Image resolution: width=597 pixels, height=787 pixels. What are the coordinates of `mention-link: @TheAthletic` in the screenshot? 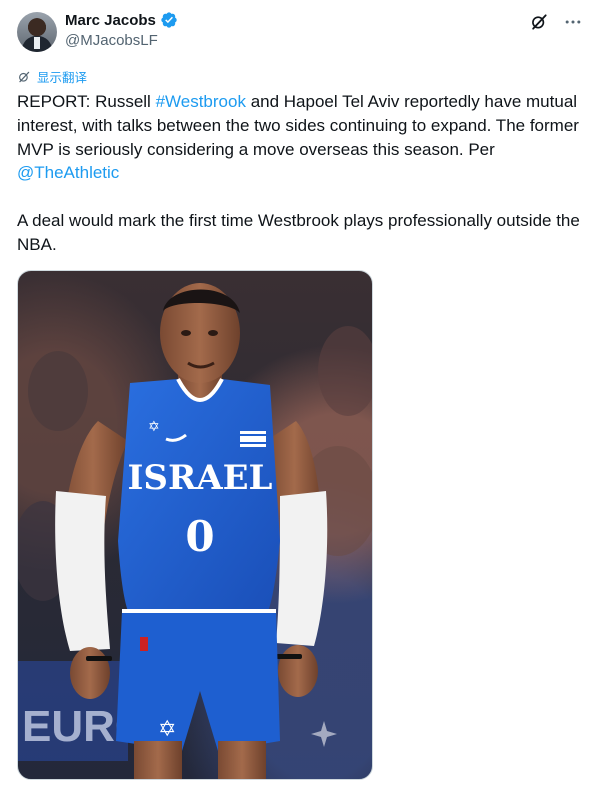 It's located at (68, 172).